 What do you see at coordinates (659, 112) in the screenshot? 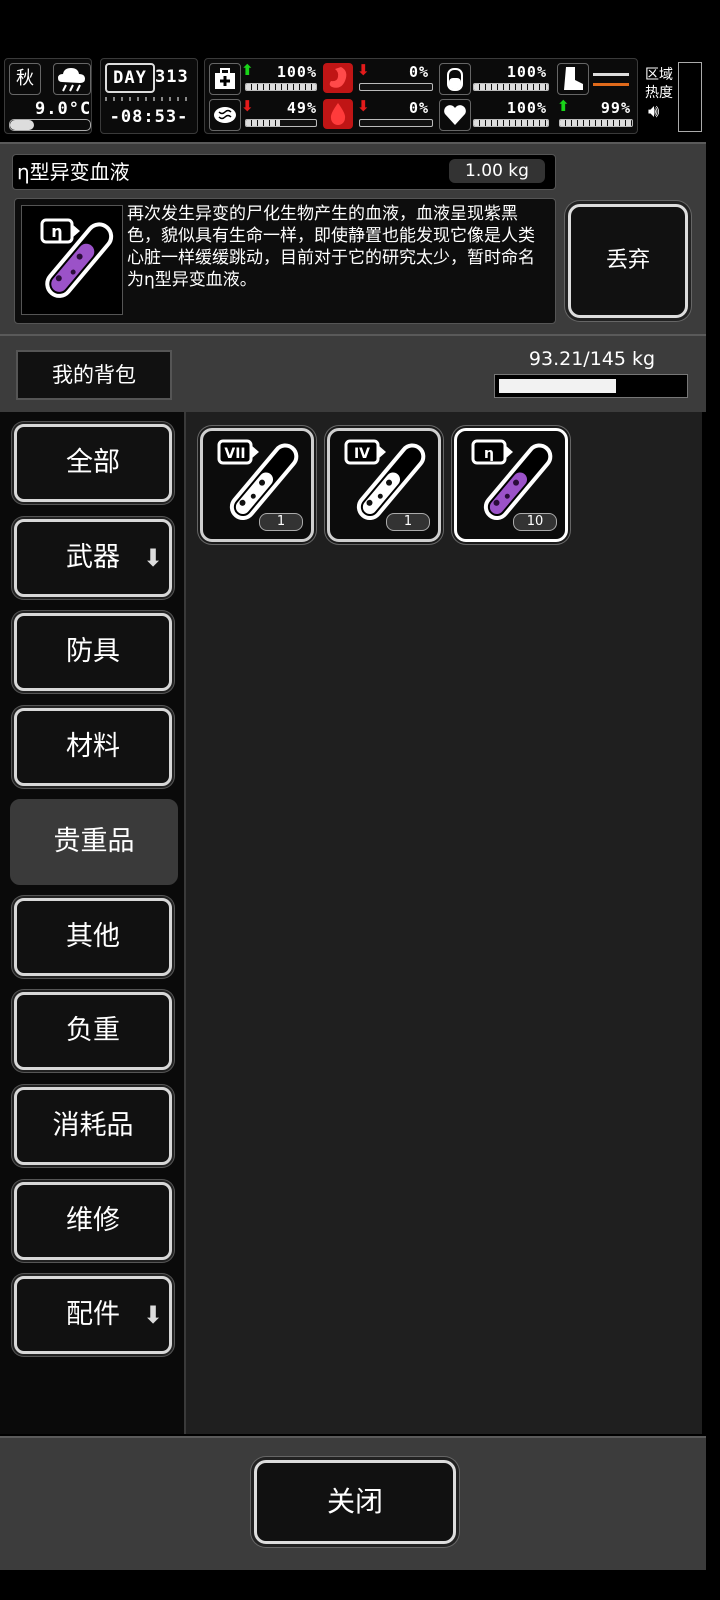
I see `speaker-icon: 🔊︎` at bounding box center [659, 112].